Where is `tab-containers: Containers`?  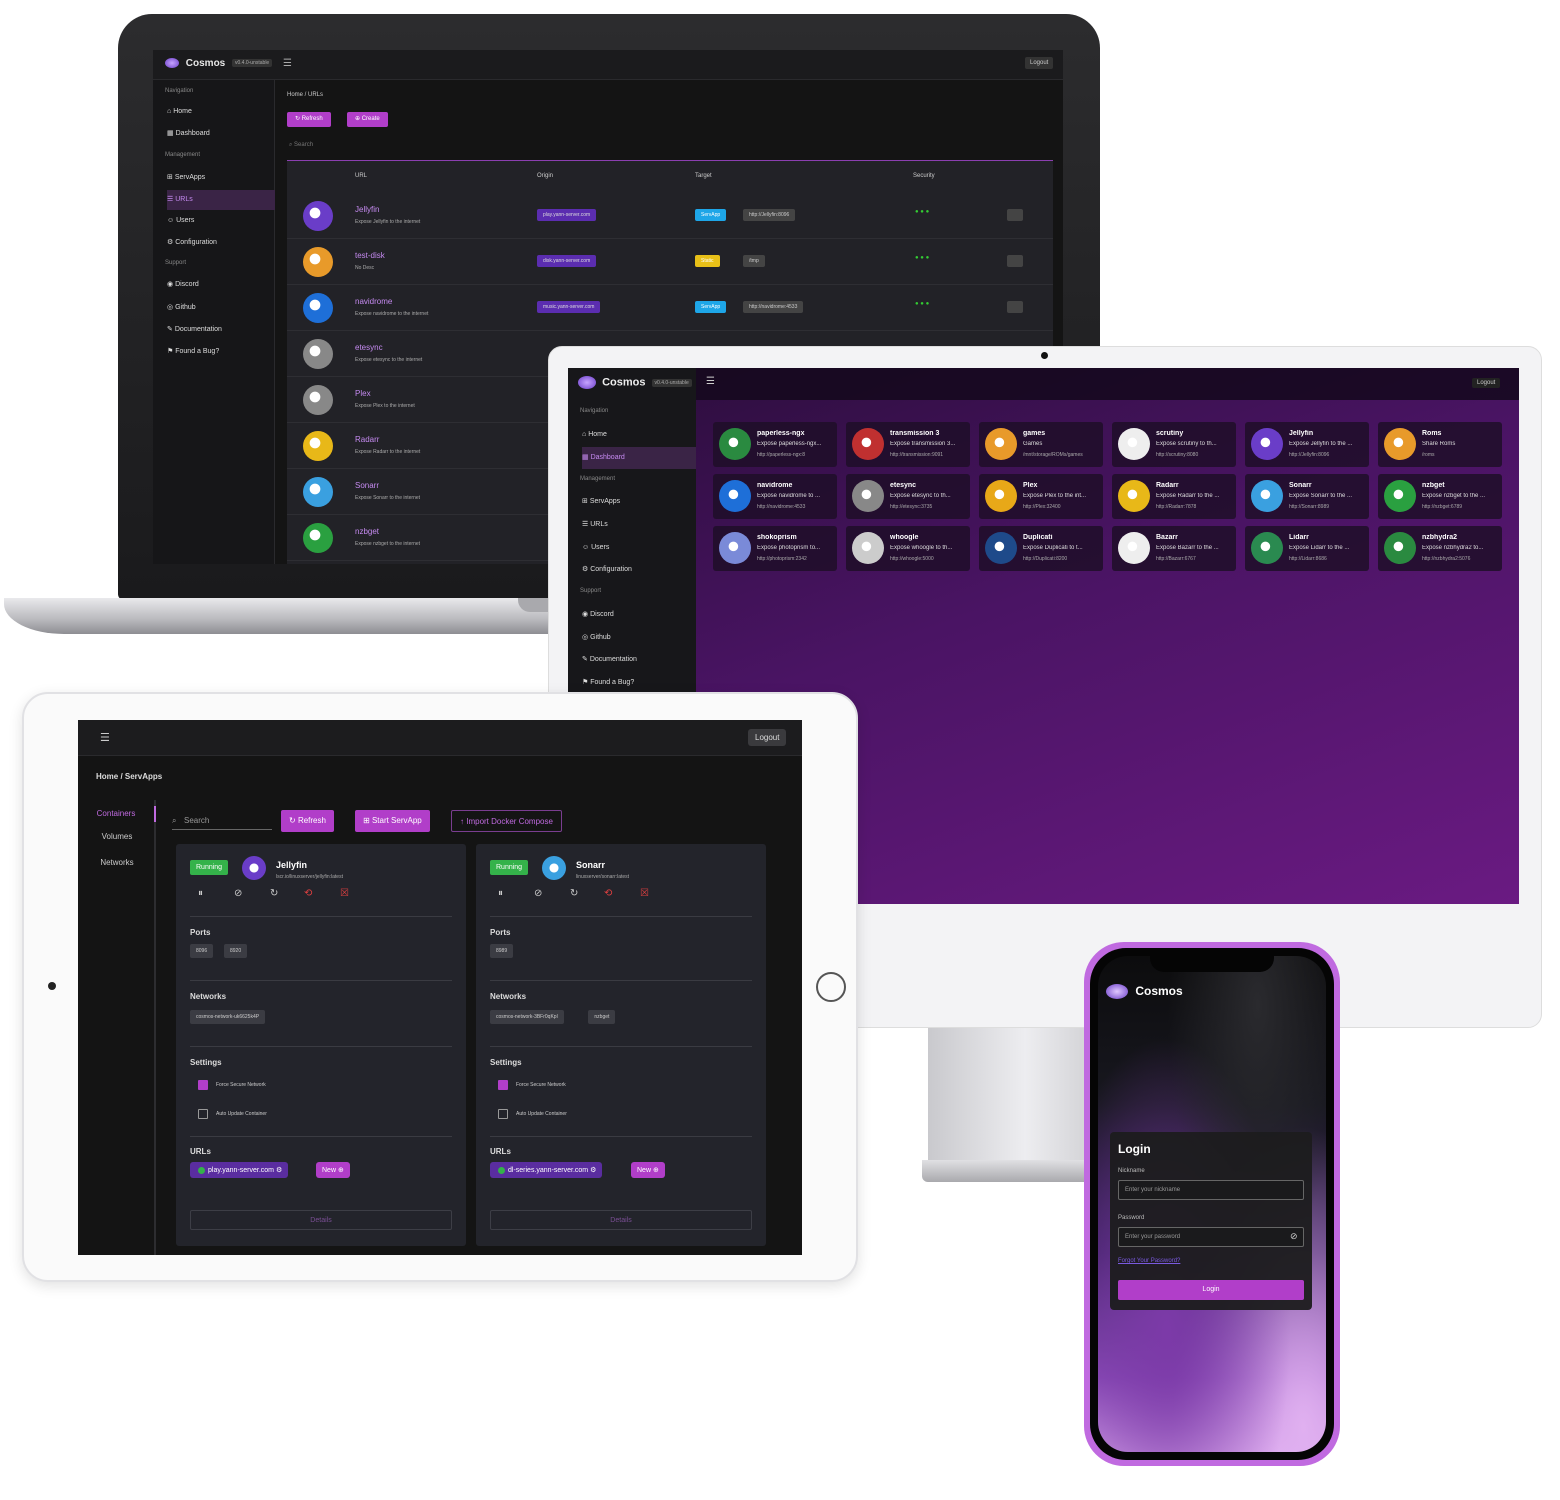 tab-containers: Containers is located at coordinates (117, 814).